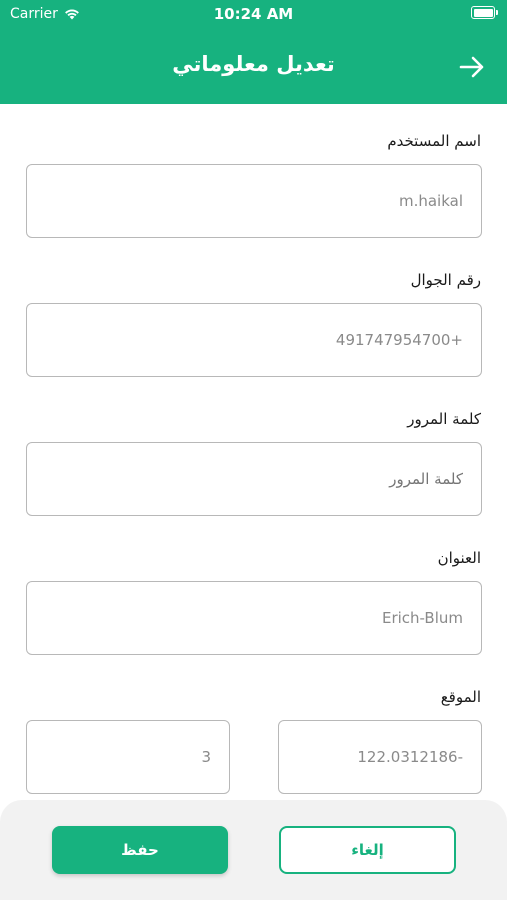 This screenshot has height=900, width=507. I want to click on number-field, so click(128, 757).